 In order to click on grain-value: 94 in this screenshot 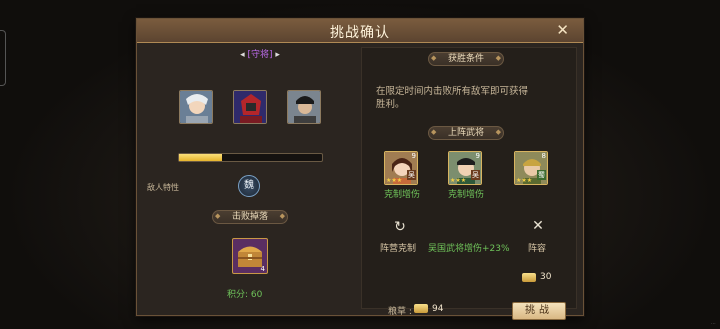, I will do `click(438, 309)`.